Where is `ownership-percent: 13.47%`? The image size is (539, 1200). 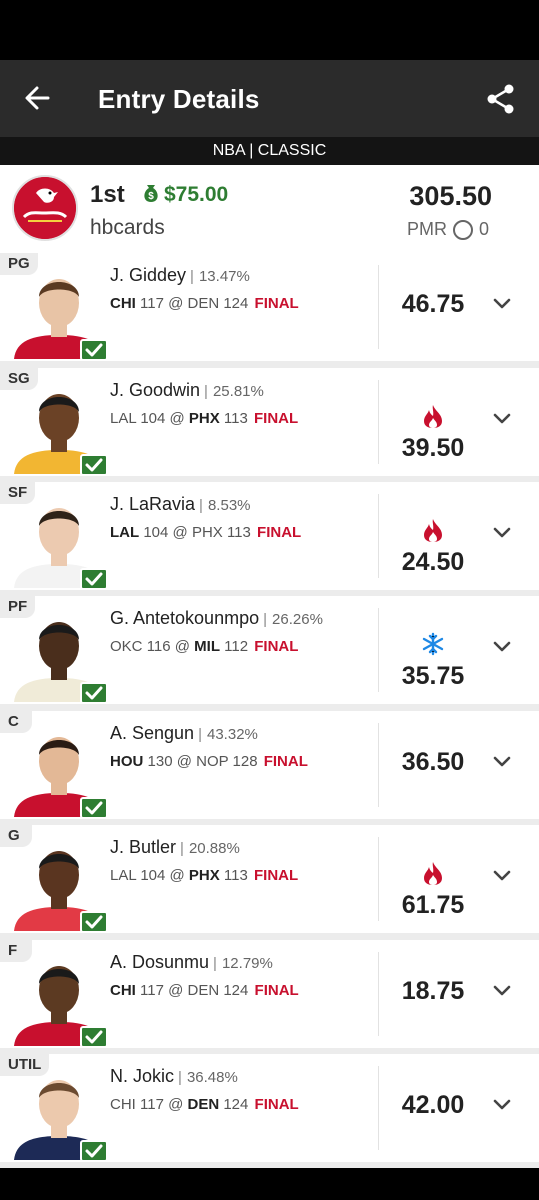
ownership-percent: 13.47% is located at coordinates (224, 276).